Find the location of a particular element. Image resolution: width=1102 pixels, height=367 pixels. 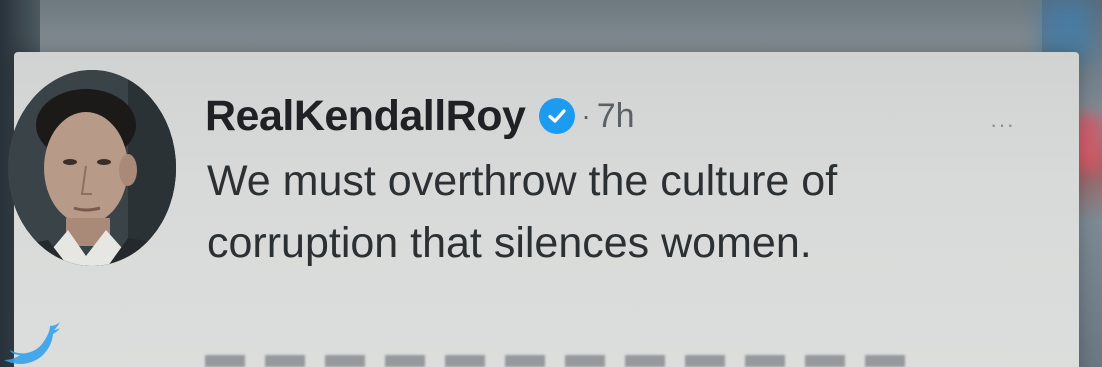

verified-badge-icon is located at coordinates (557, 116).